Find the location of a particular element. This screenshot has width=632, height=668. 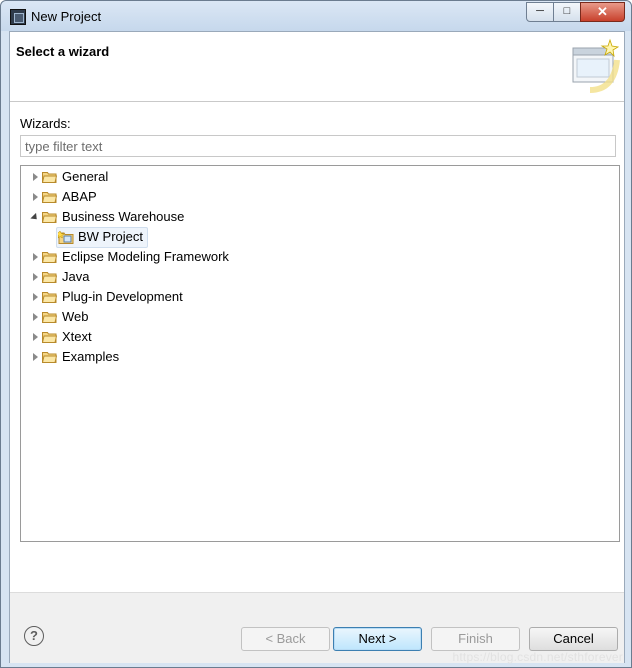

filter-input is located at coordinates (318, 146).